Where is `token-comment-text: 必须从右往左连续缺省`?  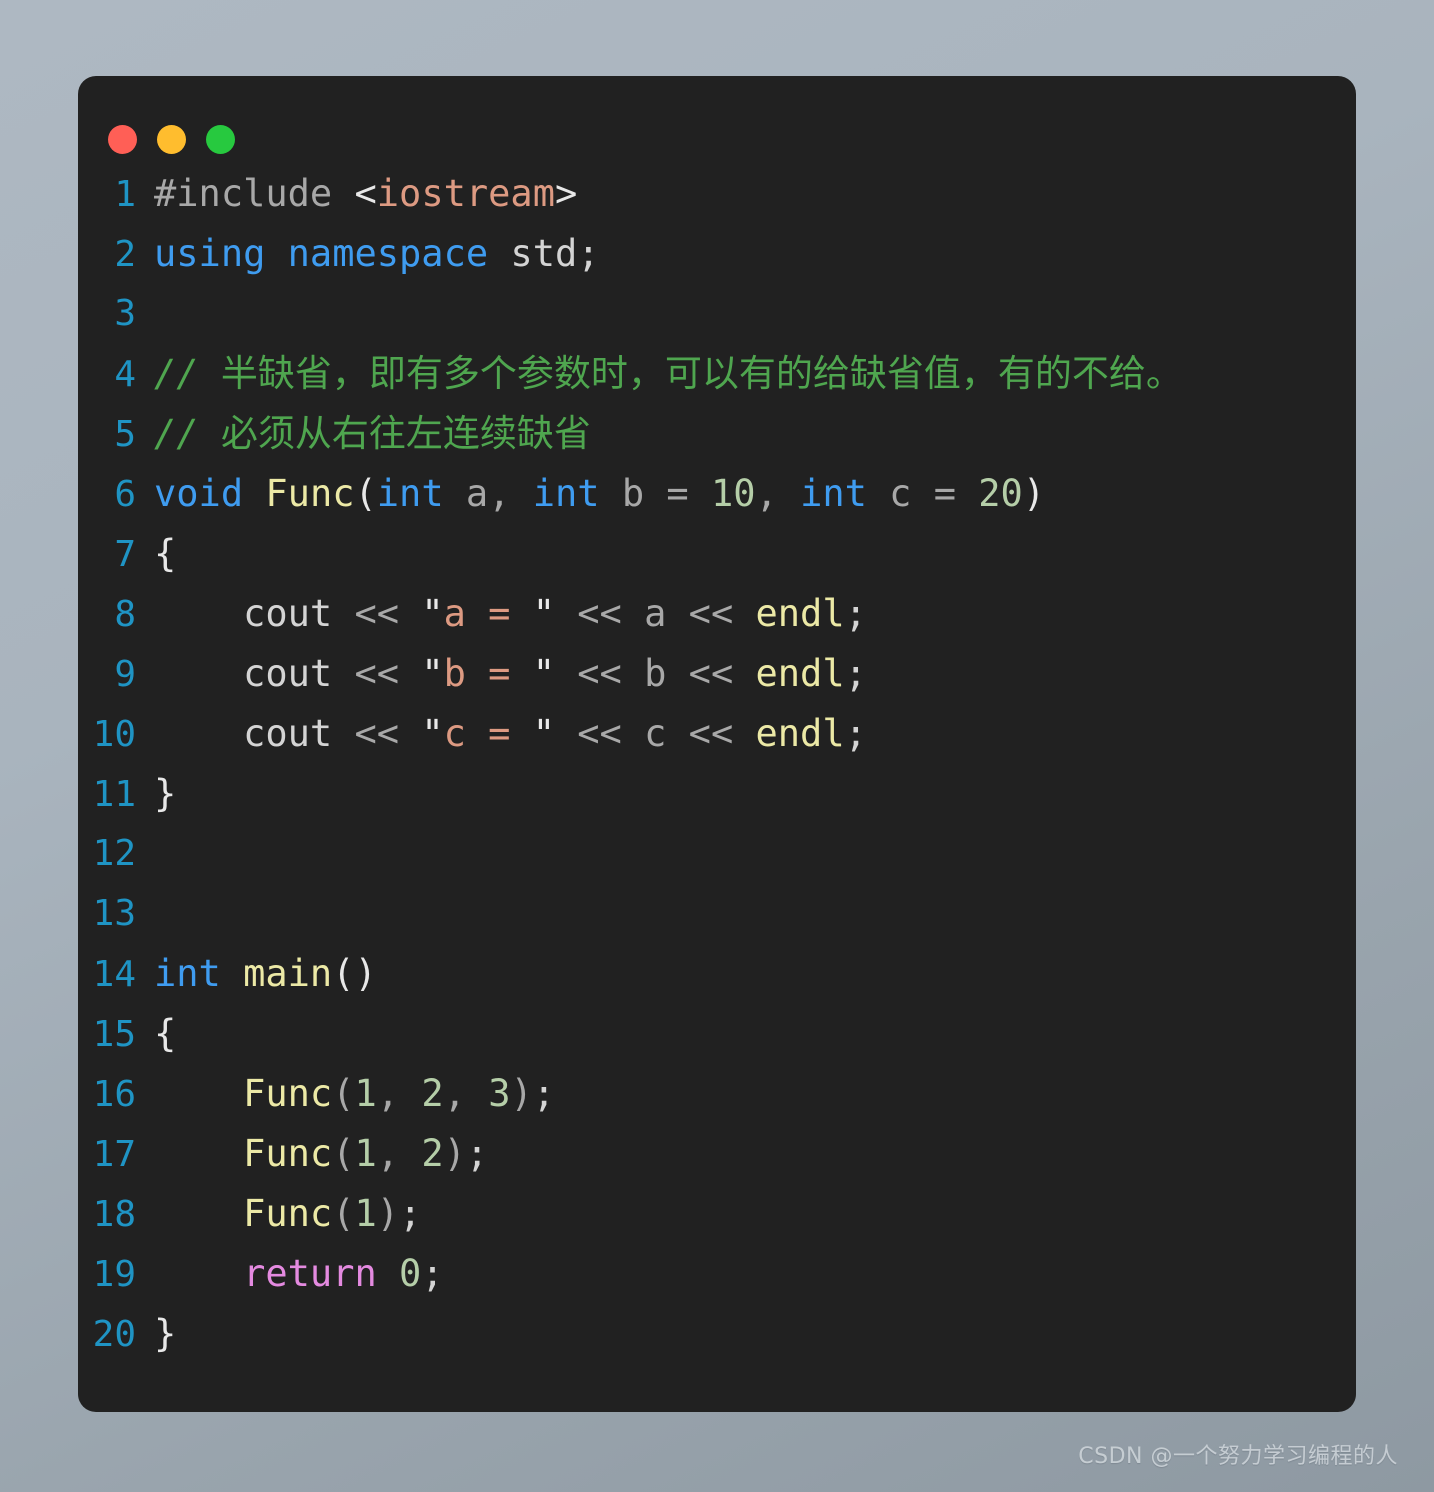 token-comment-text: 必须从右往左连续缺省 is located at coordinates (405, 433).